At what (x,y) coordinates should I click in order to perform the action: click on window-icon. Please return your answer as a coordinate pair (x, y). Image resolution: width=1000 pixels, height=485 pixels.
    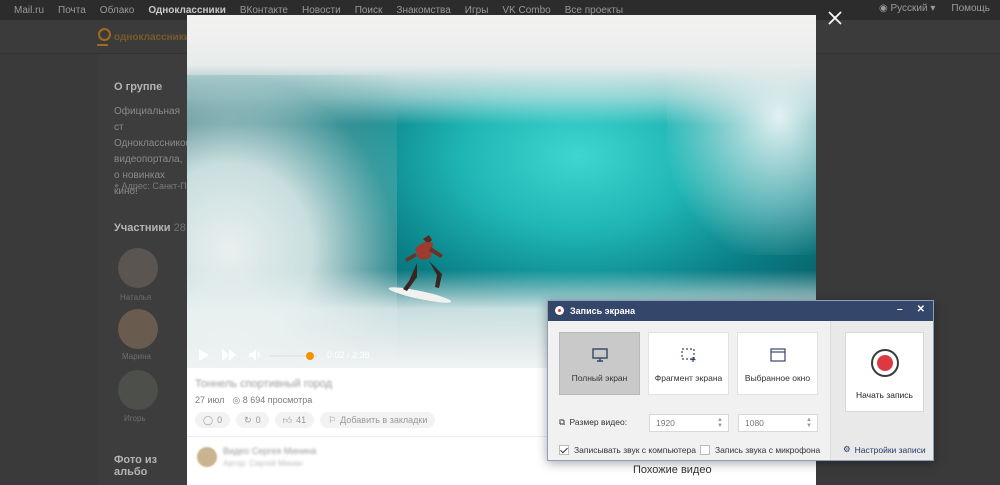
    Looking at the image, I should click on (778, 355).